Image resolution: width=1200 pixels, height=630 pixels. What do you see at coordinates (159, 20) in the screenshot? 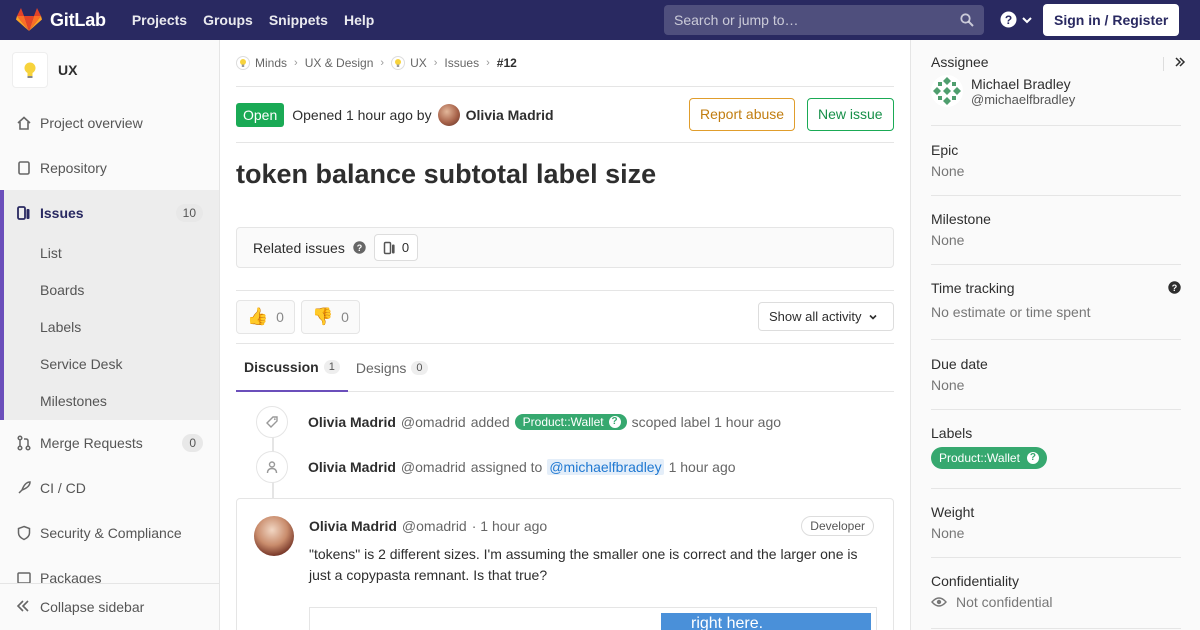
I see `nav-projects: Projects` at bounding box center [159, 20].